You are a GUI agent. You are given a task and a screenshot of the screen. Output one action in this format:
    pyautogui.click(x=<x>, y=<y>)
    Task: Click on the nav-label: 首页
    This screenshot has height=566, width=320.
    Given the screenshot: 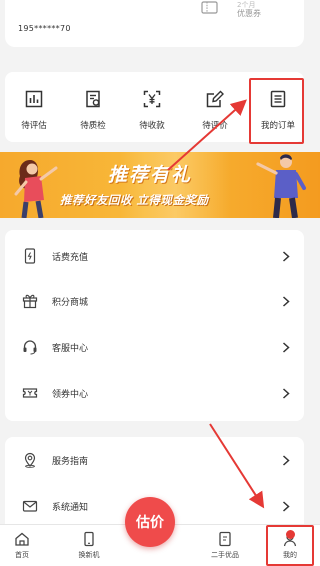 What is the action you would take?
    pyautogui.click(x=22, y=555)
    